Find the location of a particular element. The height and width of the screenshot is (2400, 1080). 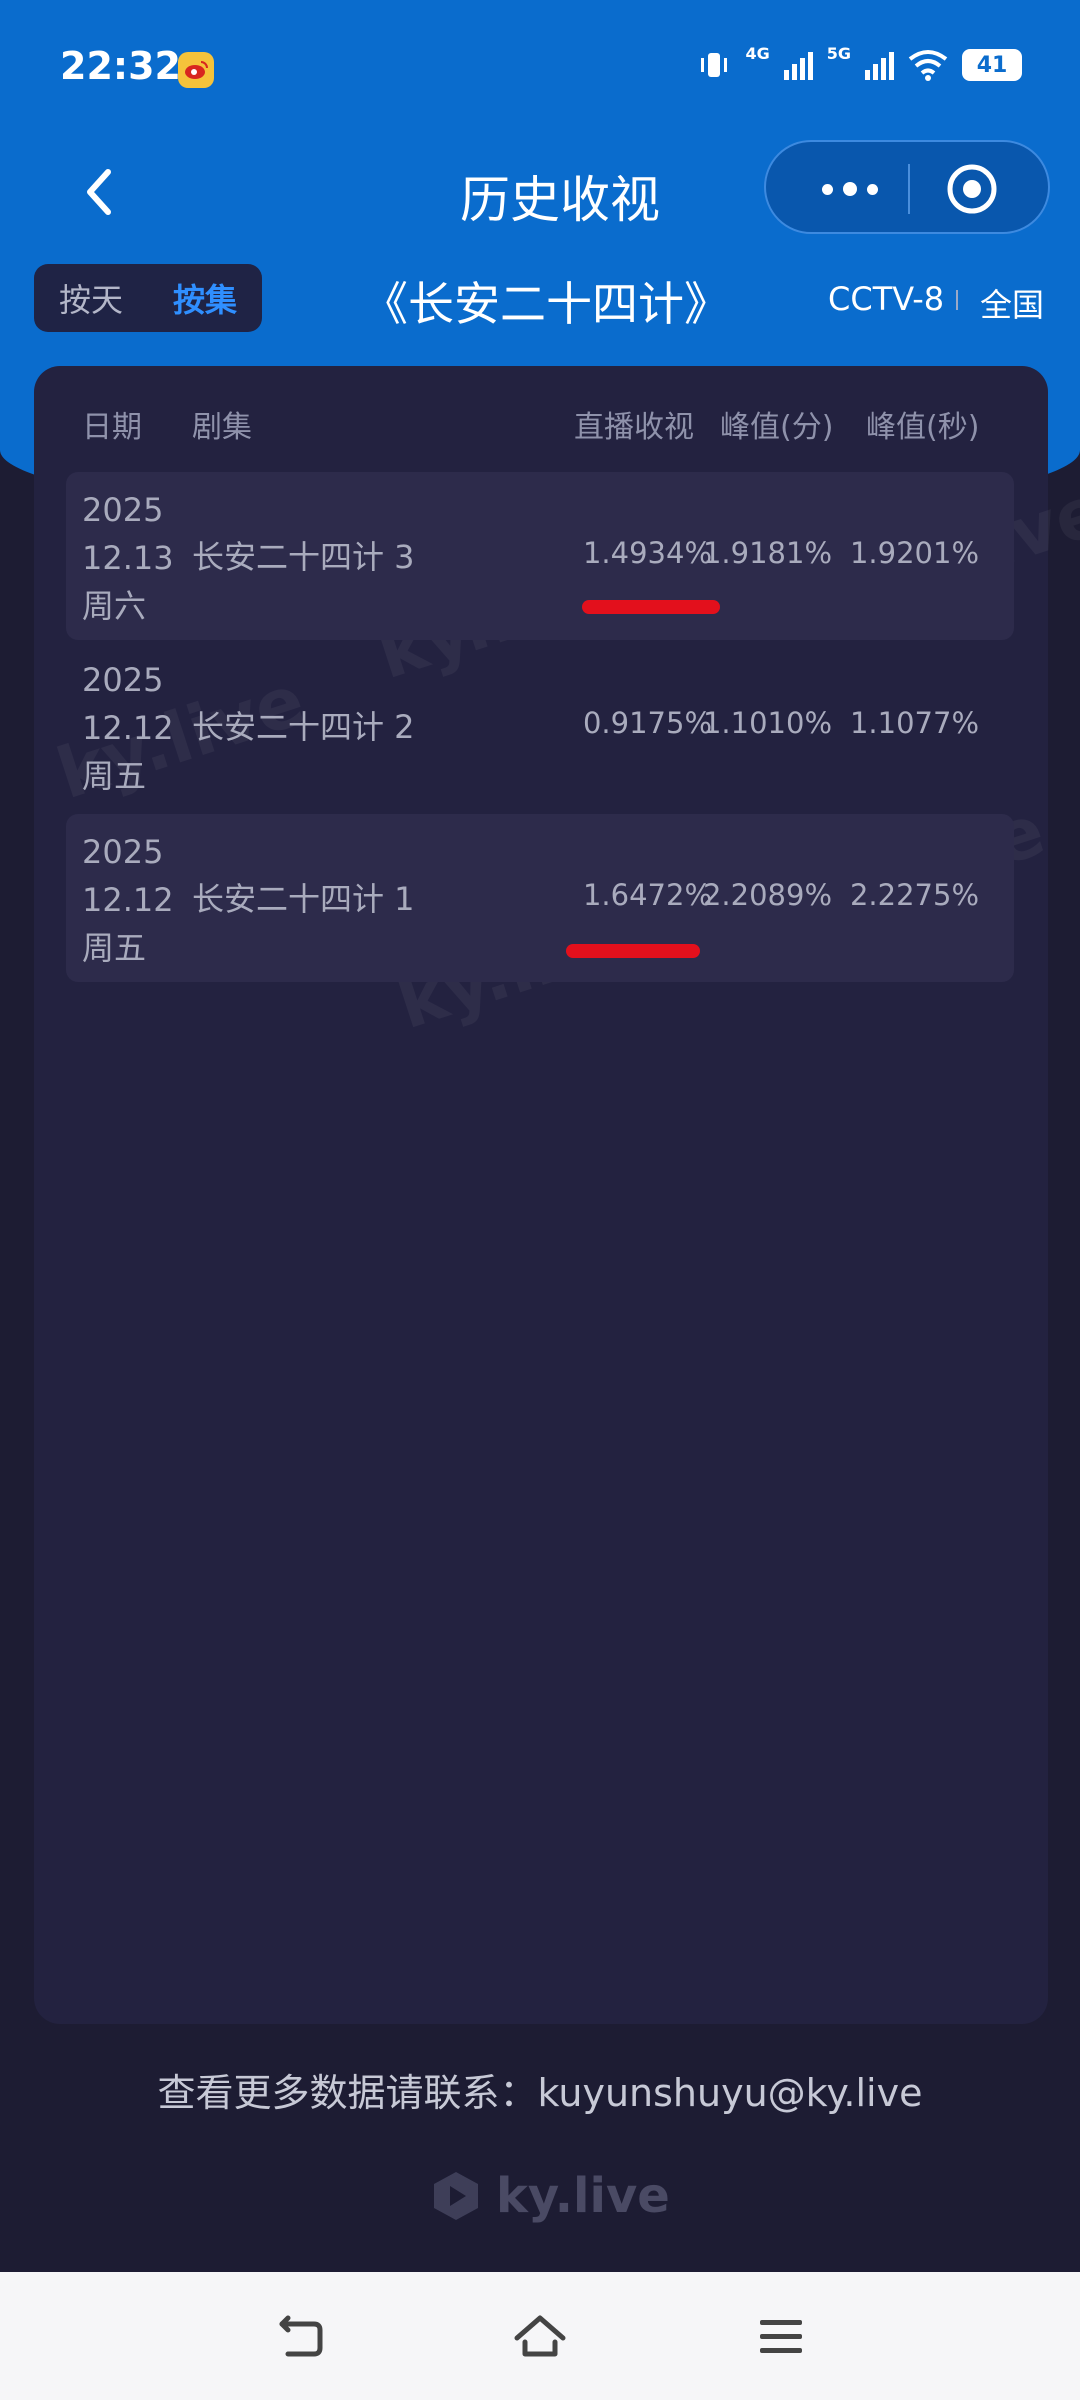

row-episode: 长安二十四计 1 is located at coordinates (303, 899).